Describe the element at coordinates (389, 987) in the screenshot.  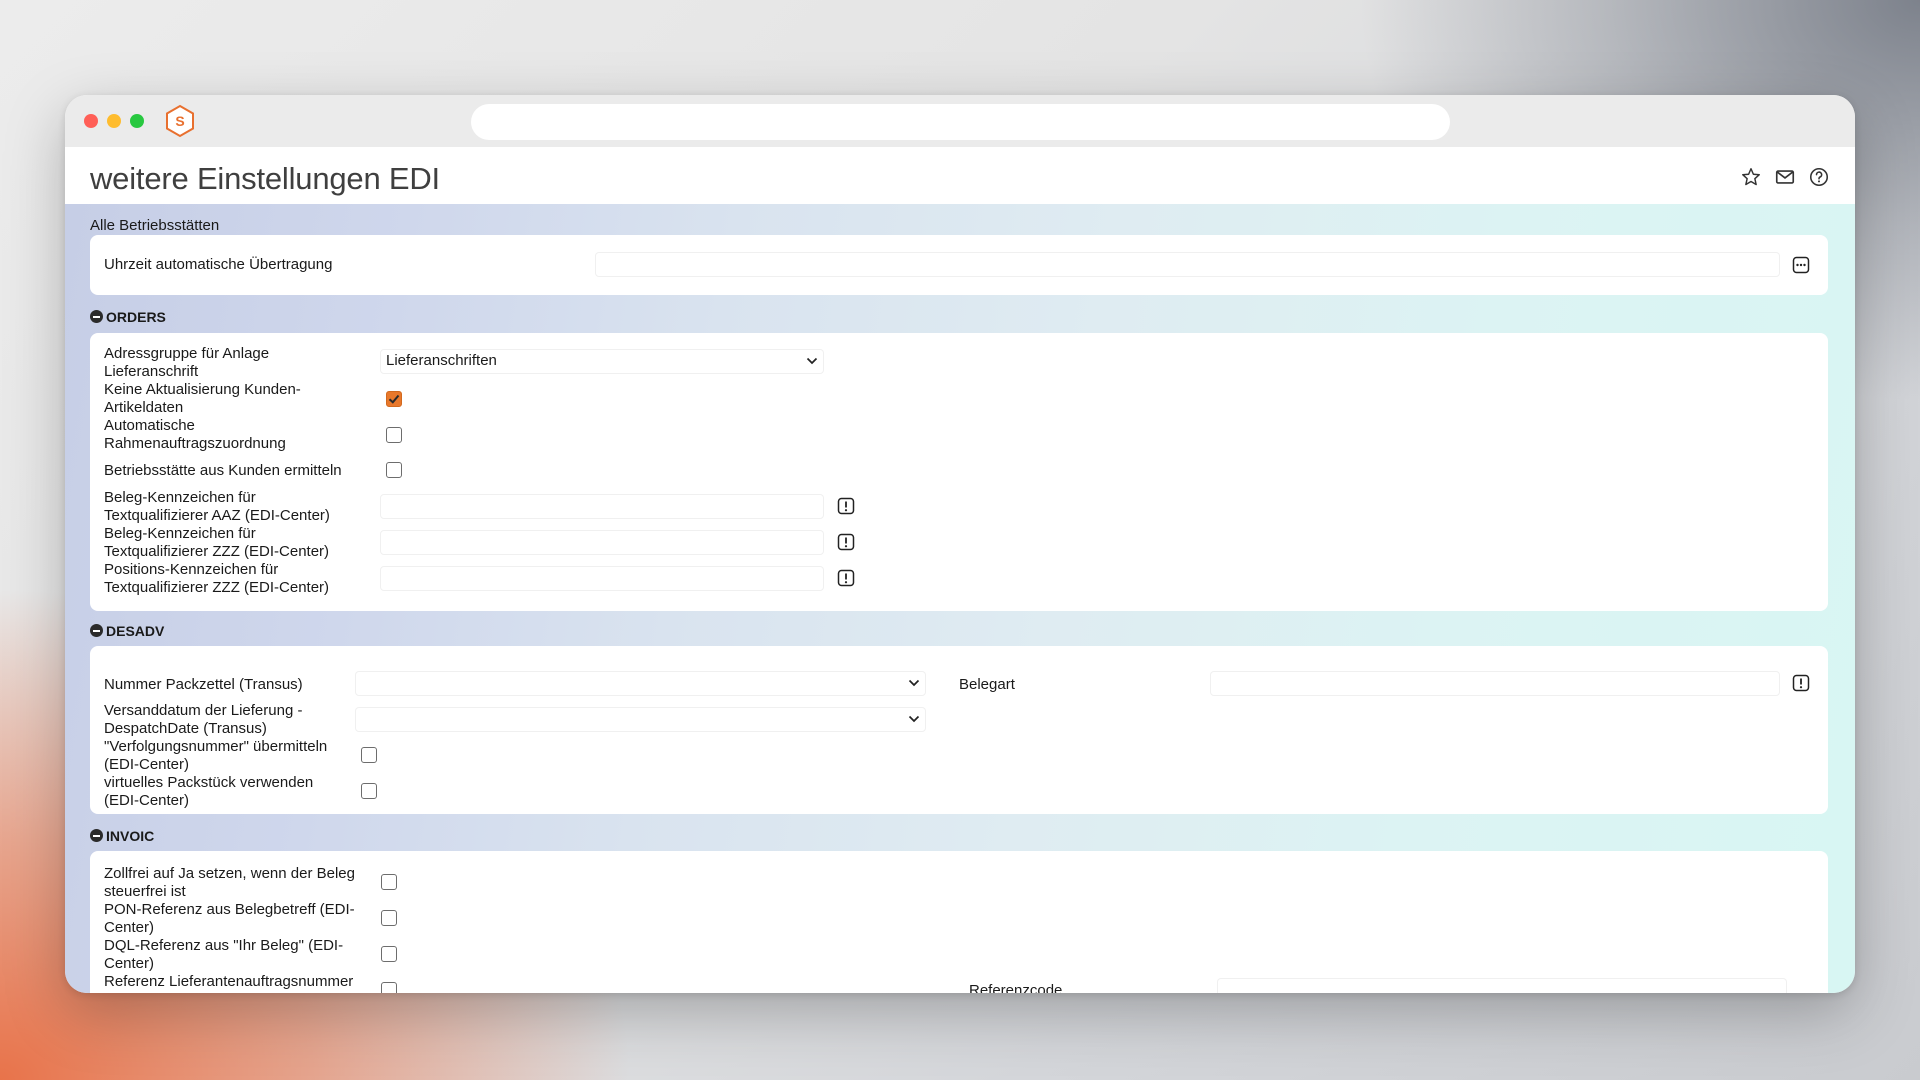
I see `referenz-lieferantenauftrag-checkbox` at that location.